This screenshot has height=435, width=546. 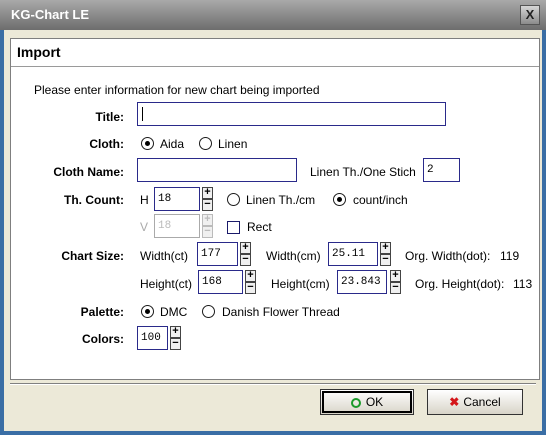 I want to click on height-cm-label: Height(cm), so click(x=300, y=284).